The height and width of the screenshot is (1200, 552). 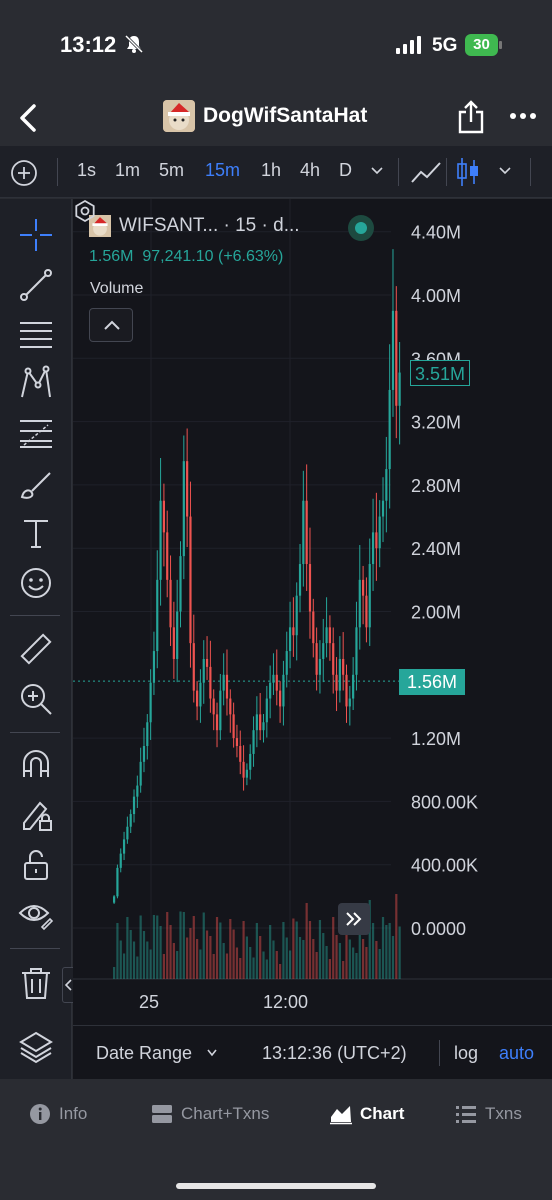 I want to click on tab-label: Chart+Txns, so click(x=225, y=1113).